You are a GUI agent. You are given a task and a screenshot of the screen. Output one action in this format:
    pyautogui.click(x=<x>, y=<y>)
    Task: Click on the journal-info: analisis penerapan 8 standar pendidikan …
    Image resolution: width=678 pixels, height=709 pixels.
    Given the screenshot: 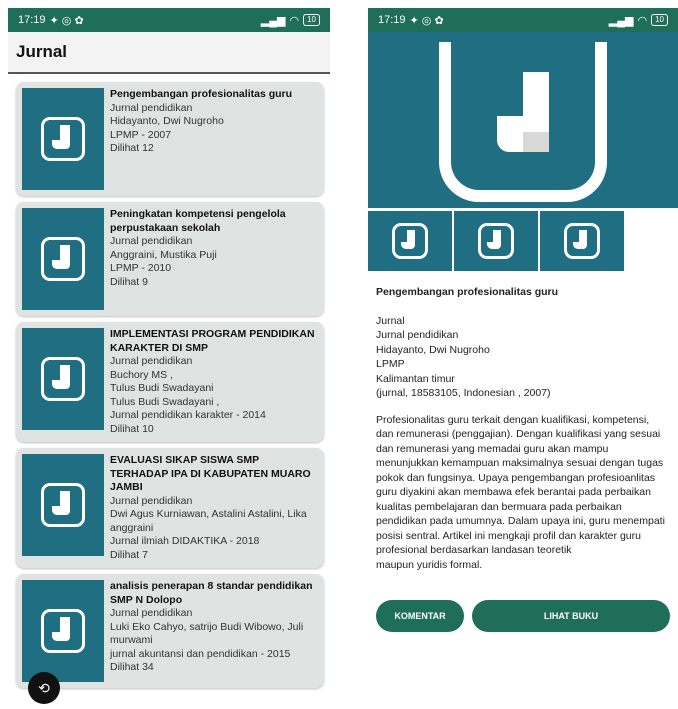 What is the action you would take?
    pyautogui.click(x=214, y=631)
    